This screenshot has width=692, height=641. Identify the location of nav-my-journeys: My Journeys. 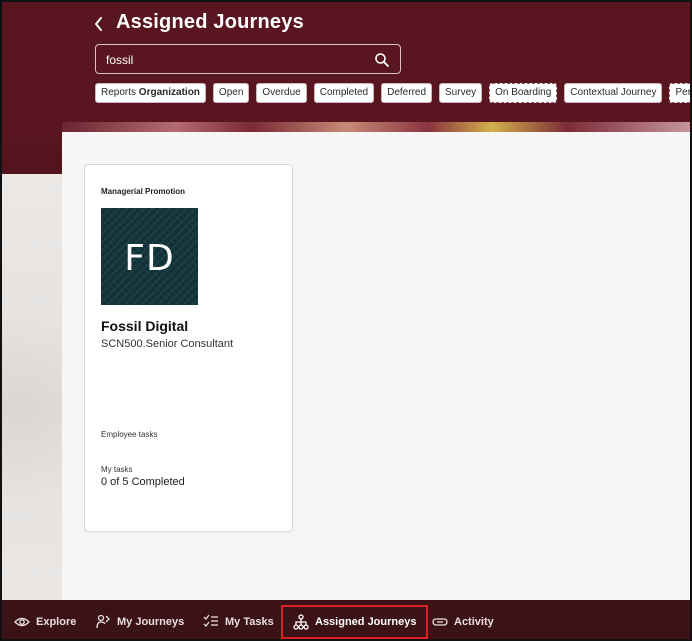
(139, 619).